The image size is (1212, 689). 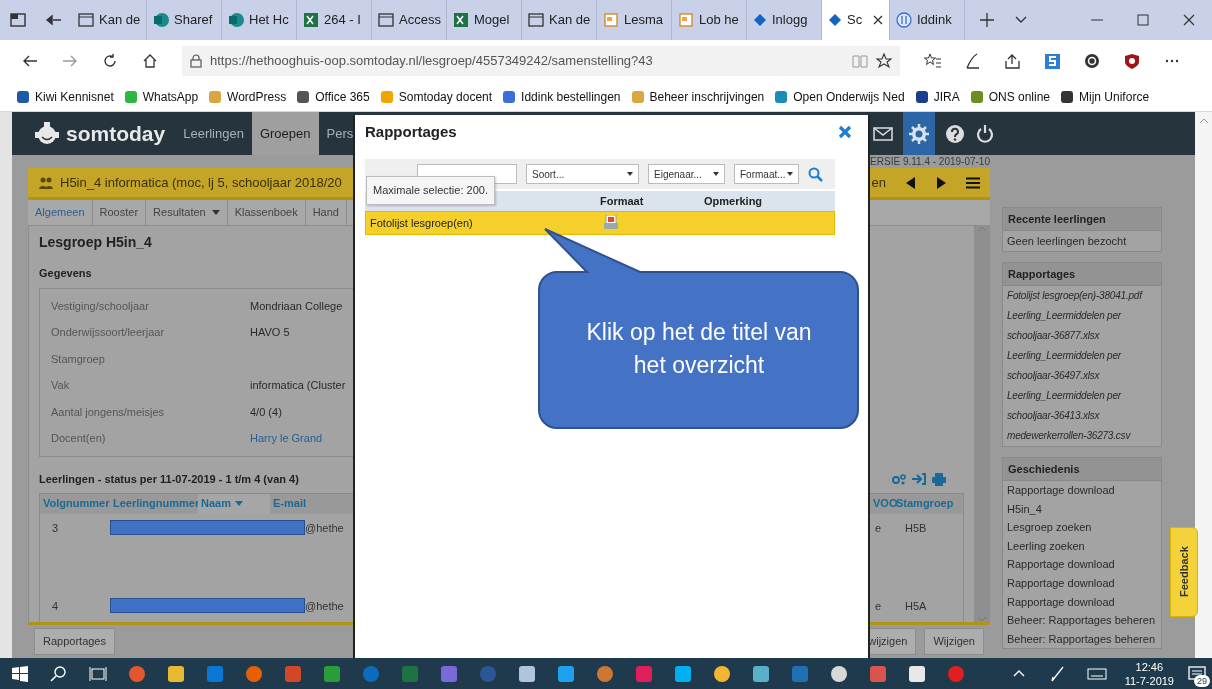 What do you see at coordinates (985, 133) in the screenshot?
I see `power-icon` at bounding box center [985, 133].